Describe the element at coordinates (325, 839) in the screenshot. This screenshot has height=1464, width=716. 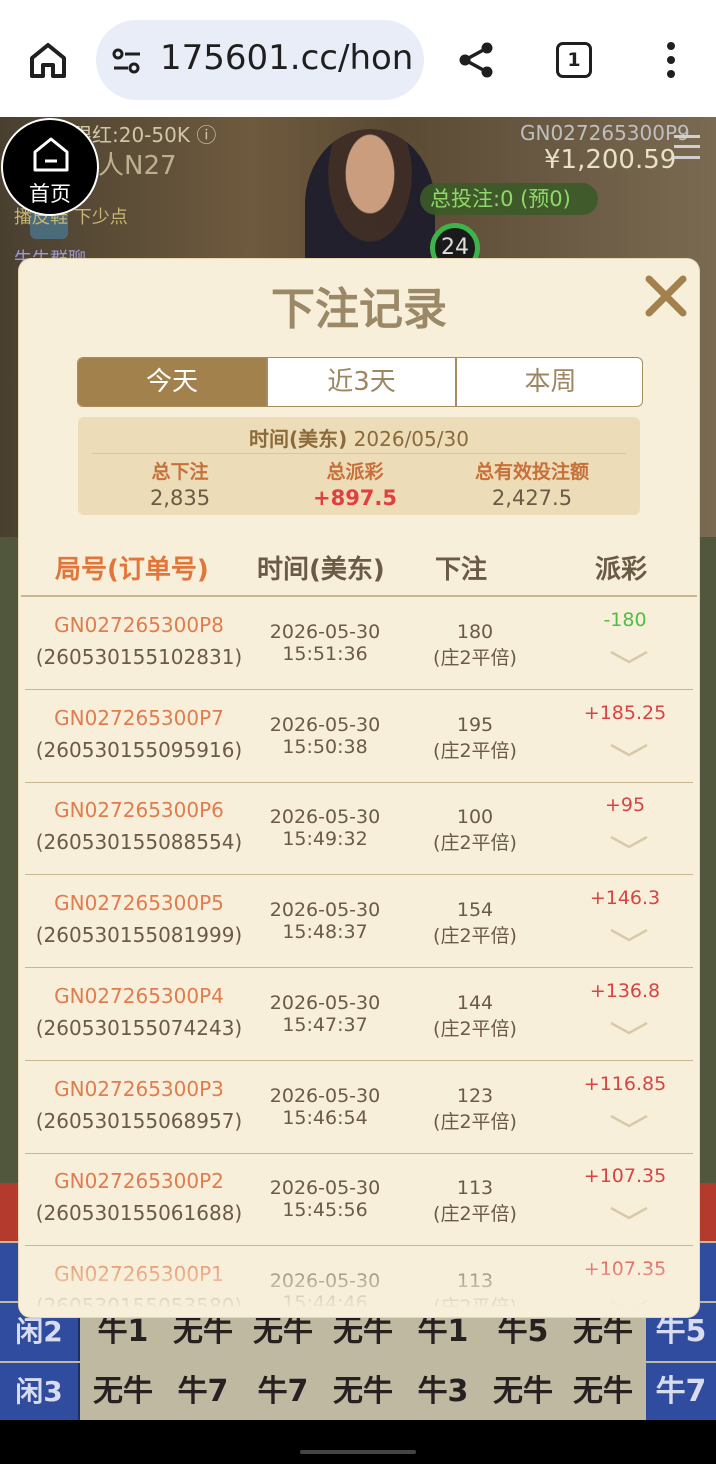
I see `bet-time: 15:49:32` at that location.